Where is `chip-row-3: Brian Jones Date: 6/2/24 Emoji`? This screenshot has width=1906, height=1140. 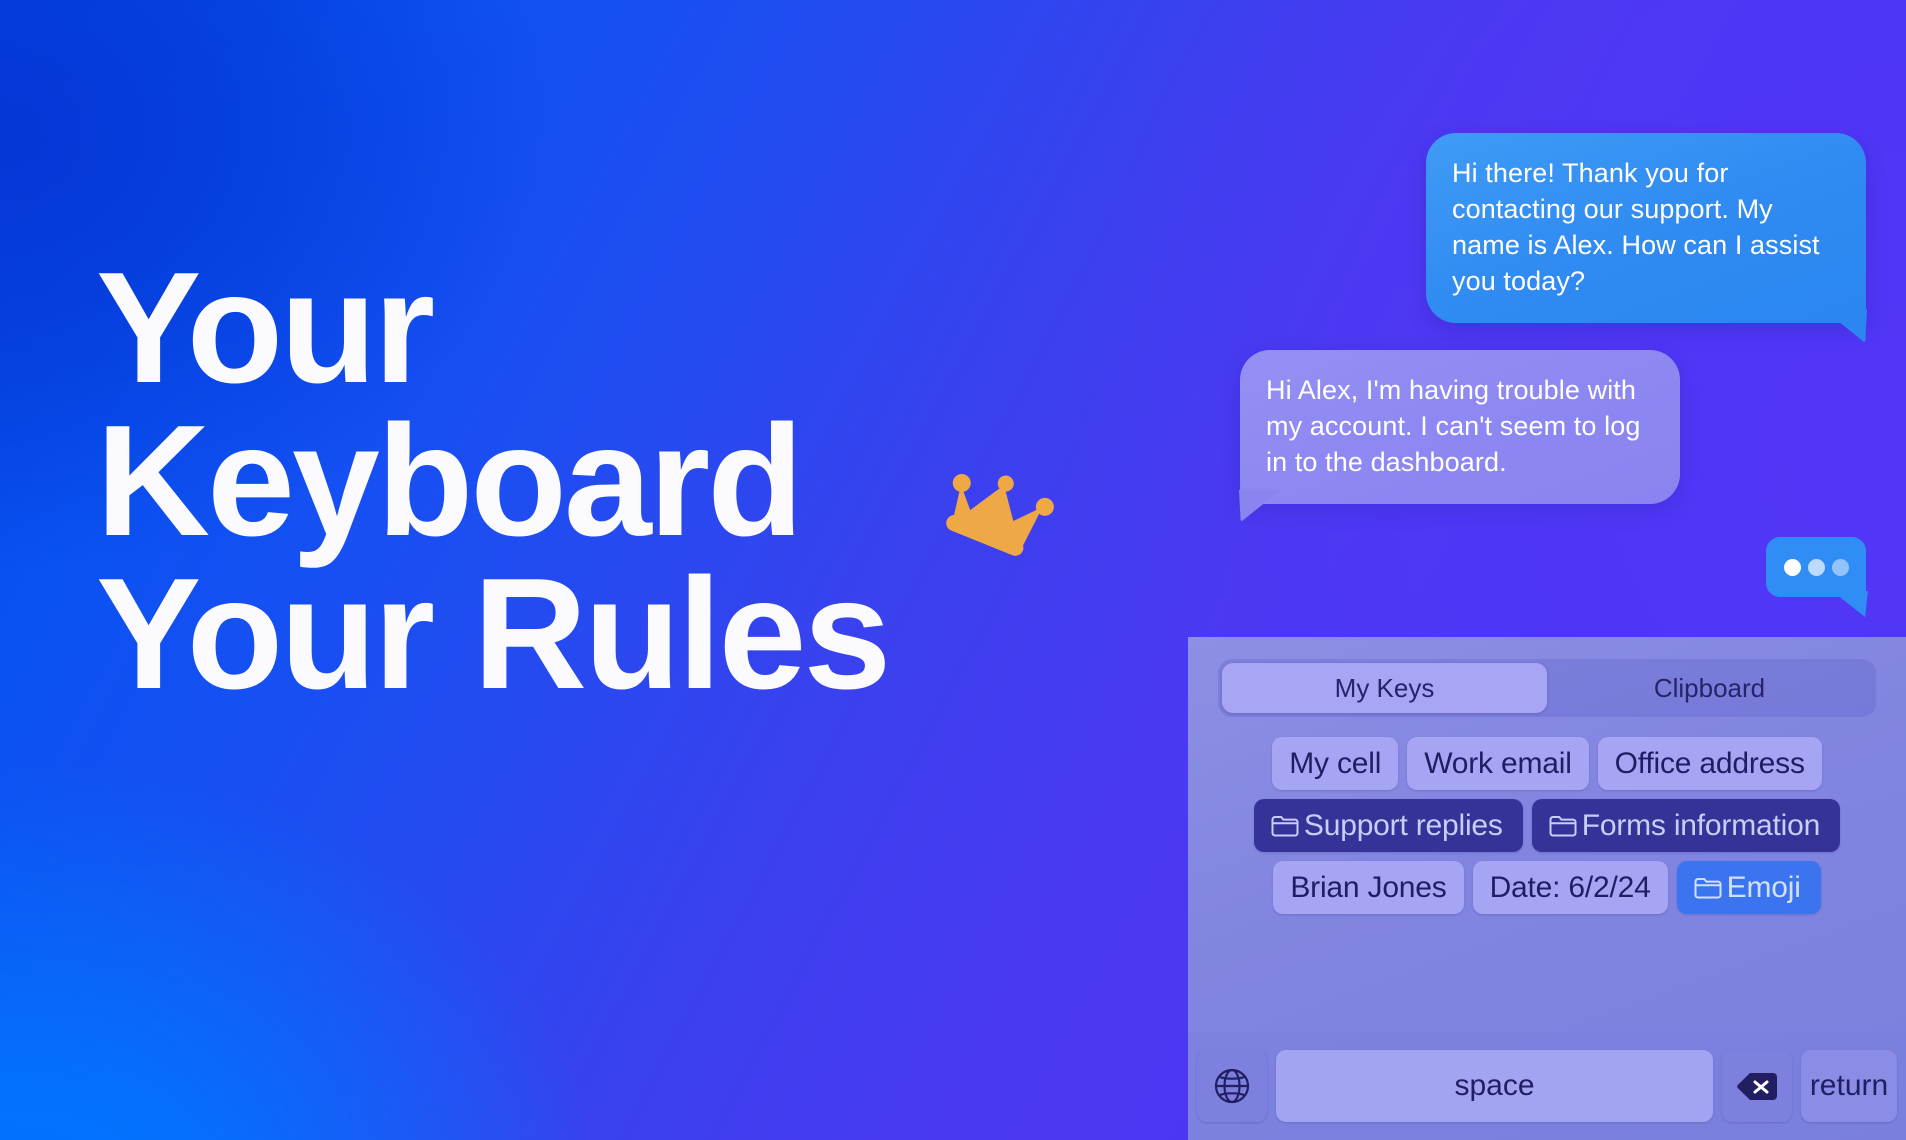
chip-row-3: Brian Jones Date: 6/2/24 Emoji is located at coordinates (1547, 887).